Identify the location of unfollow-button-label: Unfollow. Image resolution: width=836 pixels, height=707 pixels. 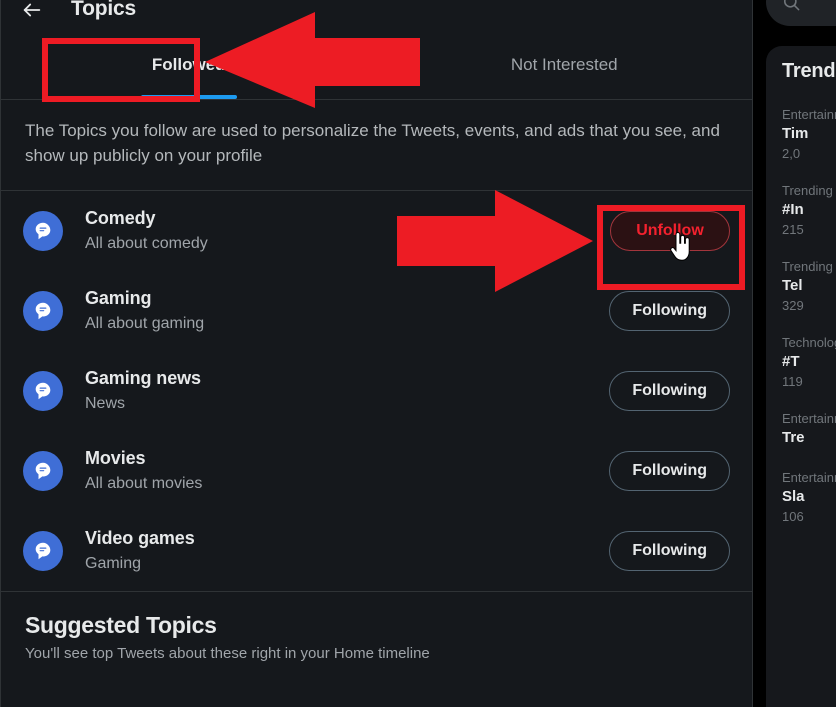
(670, 230).